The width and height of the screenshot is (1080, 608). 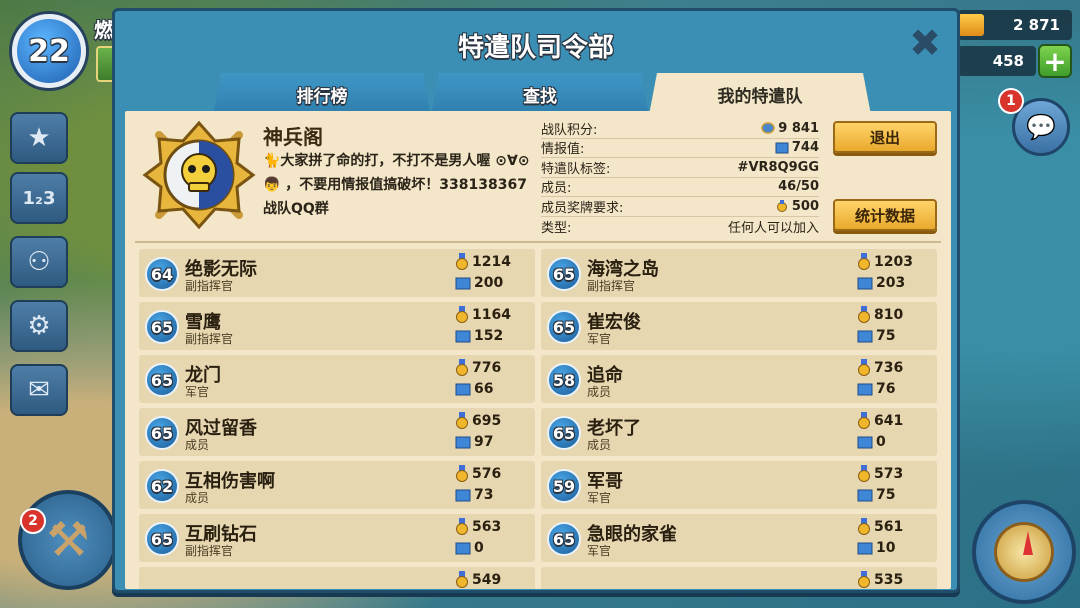 I want to click on taskforce-name: 神兵阁, so click(x=293, y=137).